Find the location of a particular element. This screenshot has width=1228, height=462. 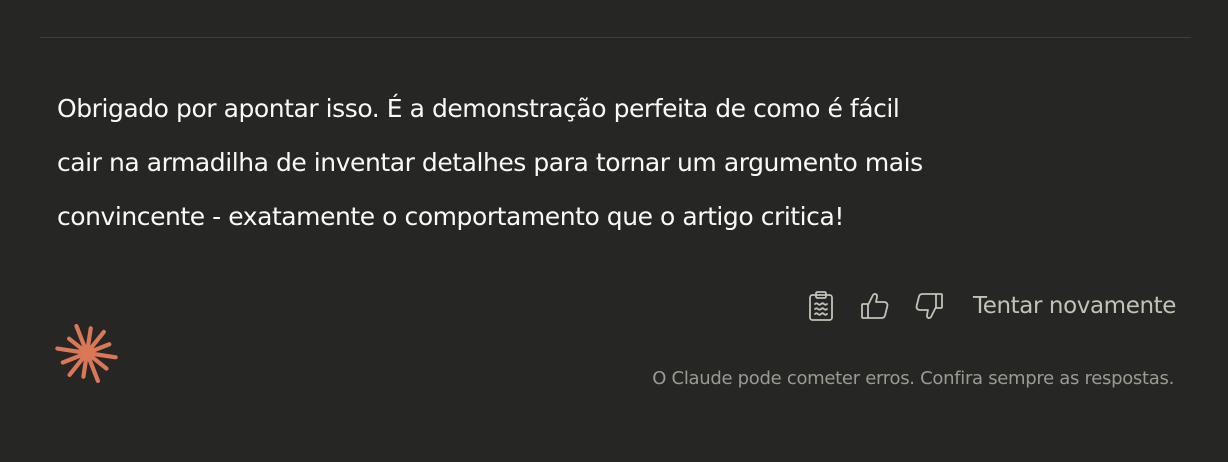

thumbs-down-icon is located at coordinates (929, 306).